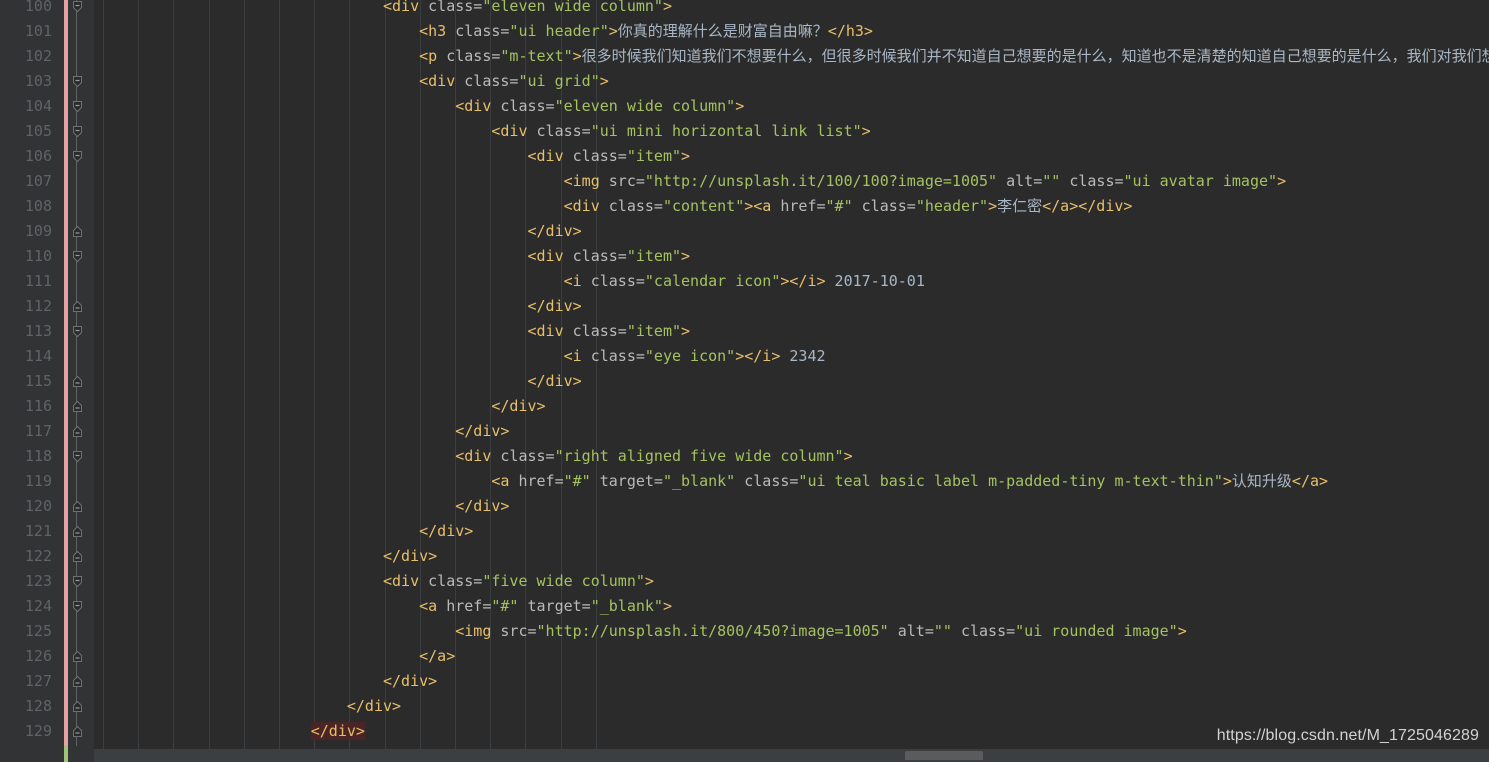 Image resolution: width=1489 pixels, height=762 pixels. I want to click on line-content: <i class="calendar icon"></i> 2017-10-01, so click(744, 281).